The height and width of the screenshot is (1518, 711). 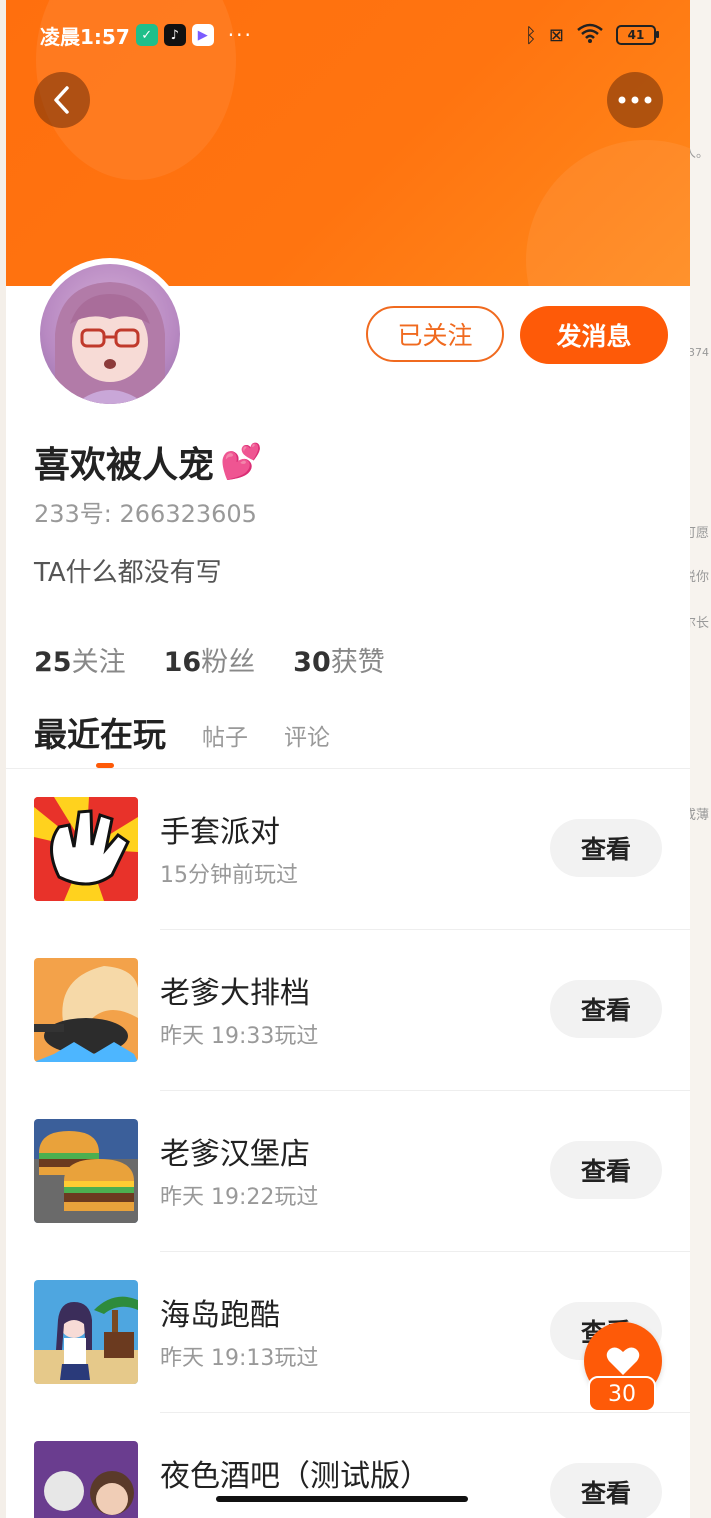 I want to click on more-dots-icon, so click(x=635, y=100).